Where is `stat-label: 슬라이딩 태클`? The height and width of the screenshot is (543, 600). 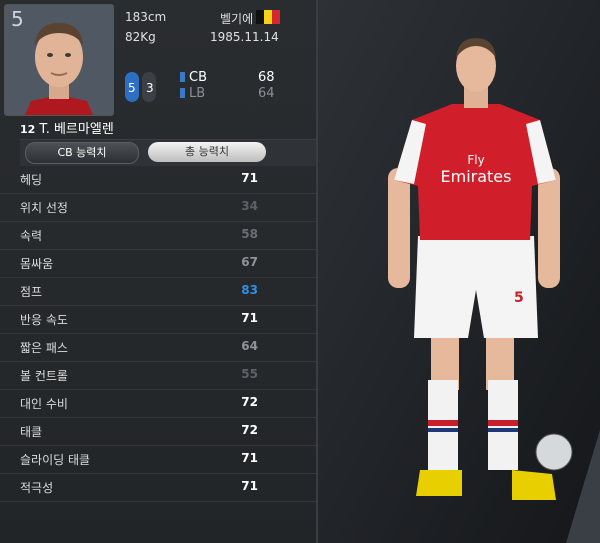 stat-label: 슬라이딩 태클 is located at coordinates (55, 460).